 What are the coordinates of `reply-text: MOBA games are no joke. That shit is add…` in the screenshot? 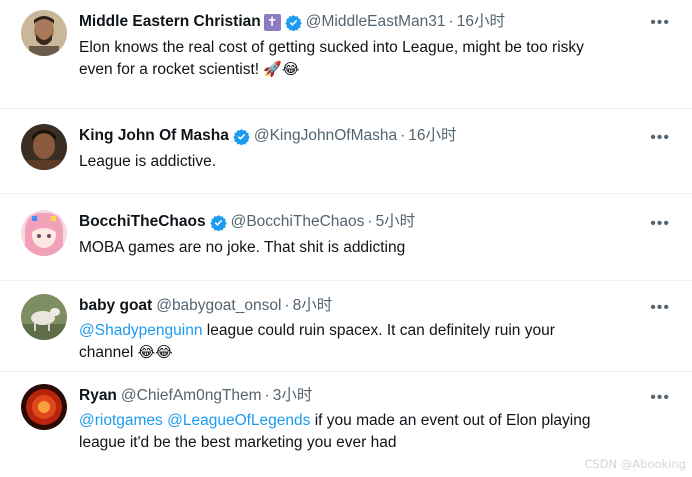 It's located at (242, 247).